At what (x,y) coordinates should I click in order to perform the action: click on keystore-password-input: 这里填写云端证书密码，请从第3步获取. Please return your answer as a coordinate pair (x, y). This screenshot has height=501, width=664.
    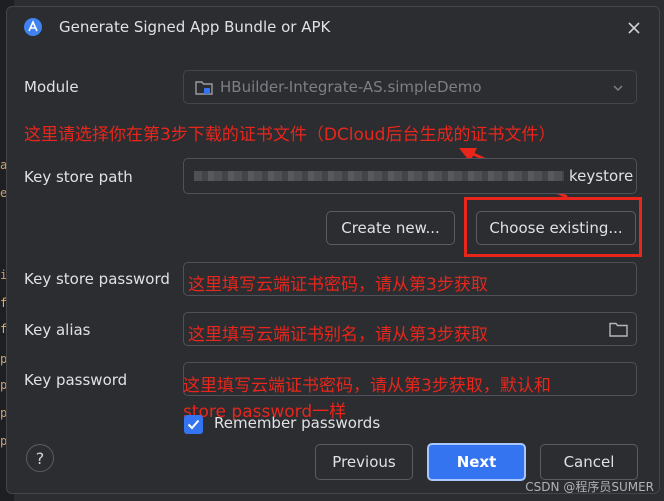
    Looking at the image, I should click on (410, 279).